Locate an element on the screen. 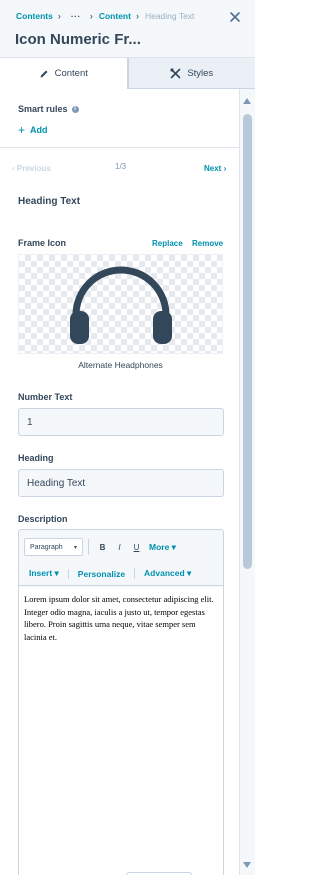  previous-button: ‹ Previous is located at coordinates (31, 168).